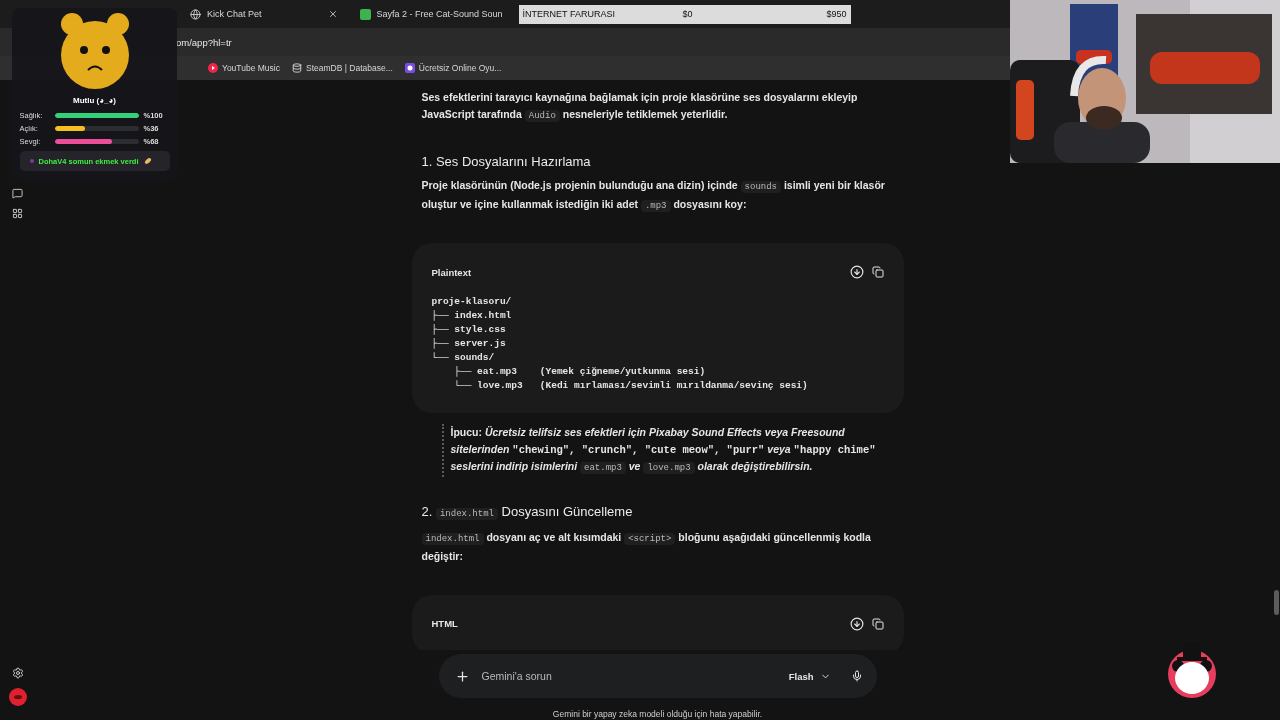 The height and width of the screenshot is (720, 1280). Describe the element at coordinates (856, 676) in the screenshot. I see `microphone-icon` at that location.